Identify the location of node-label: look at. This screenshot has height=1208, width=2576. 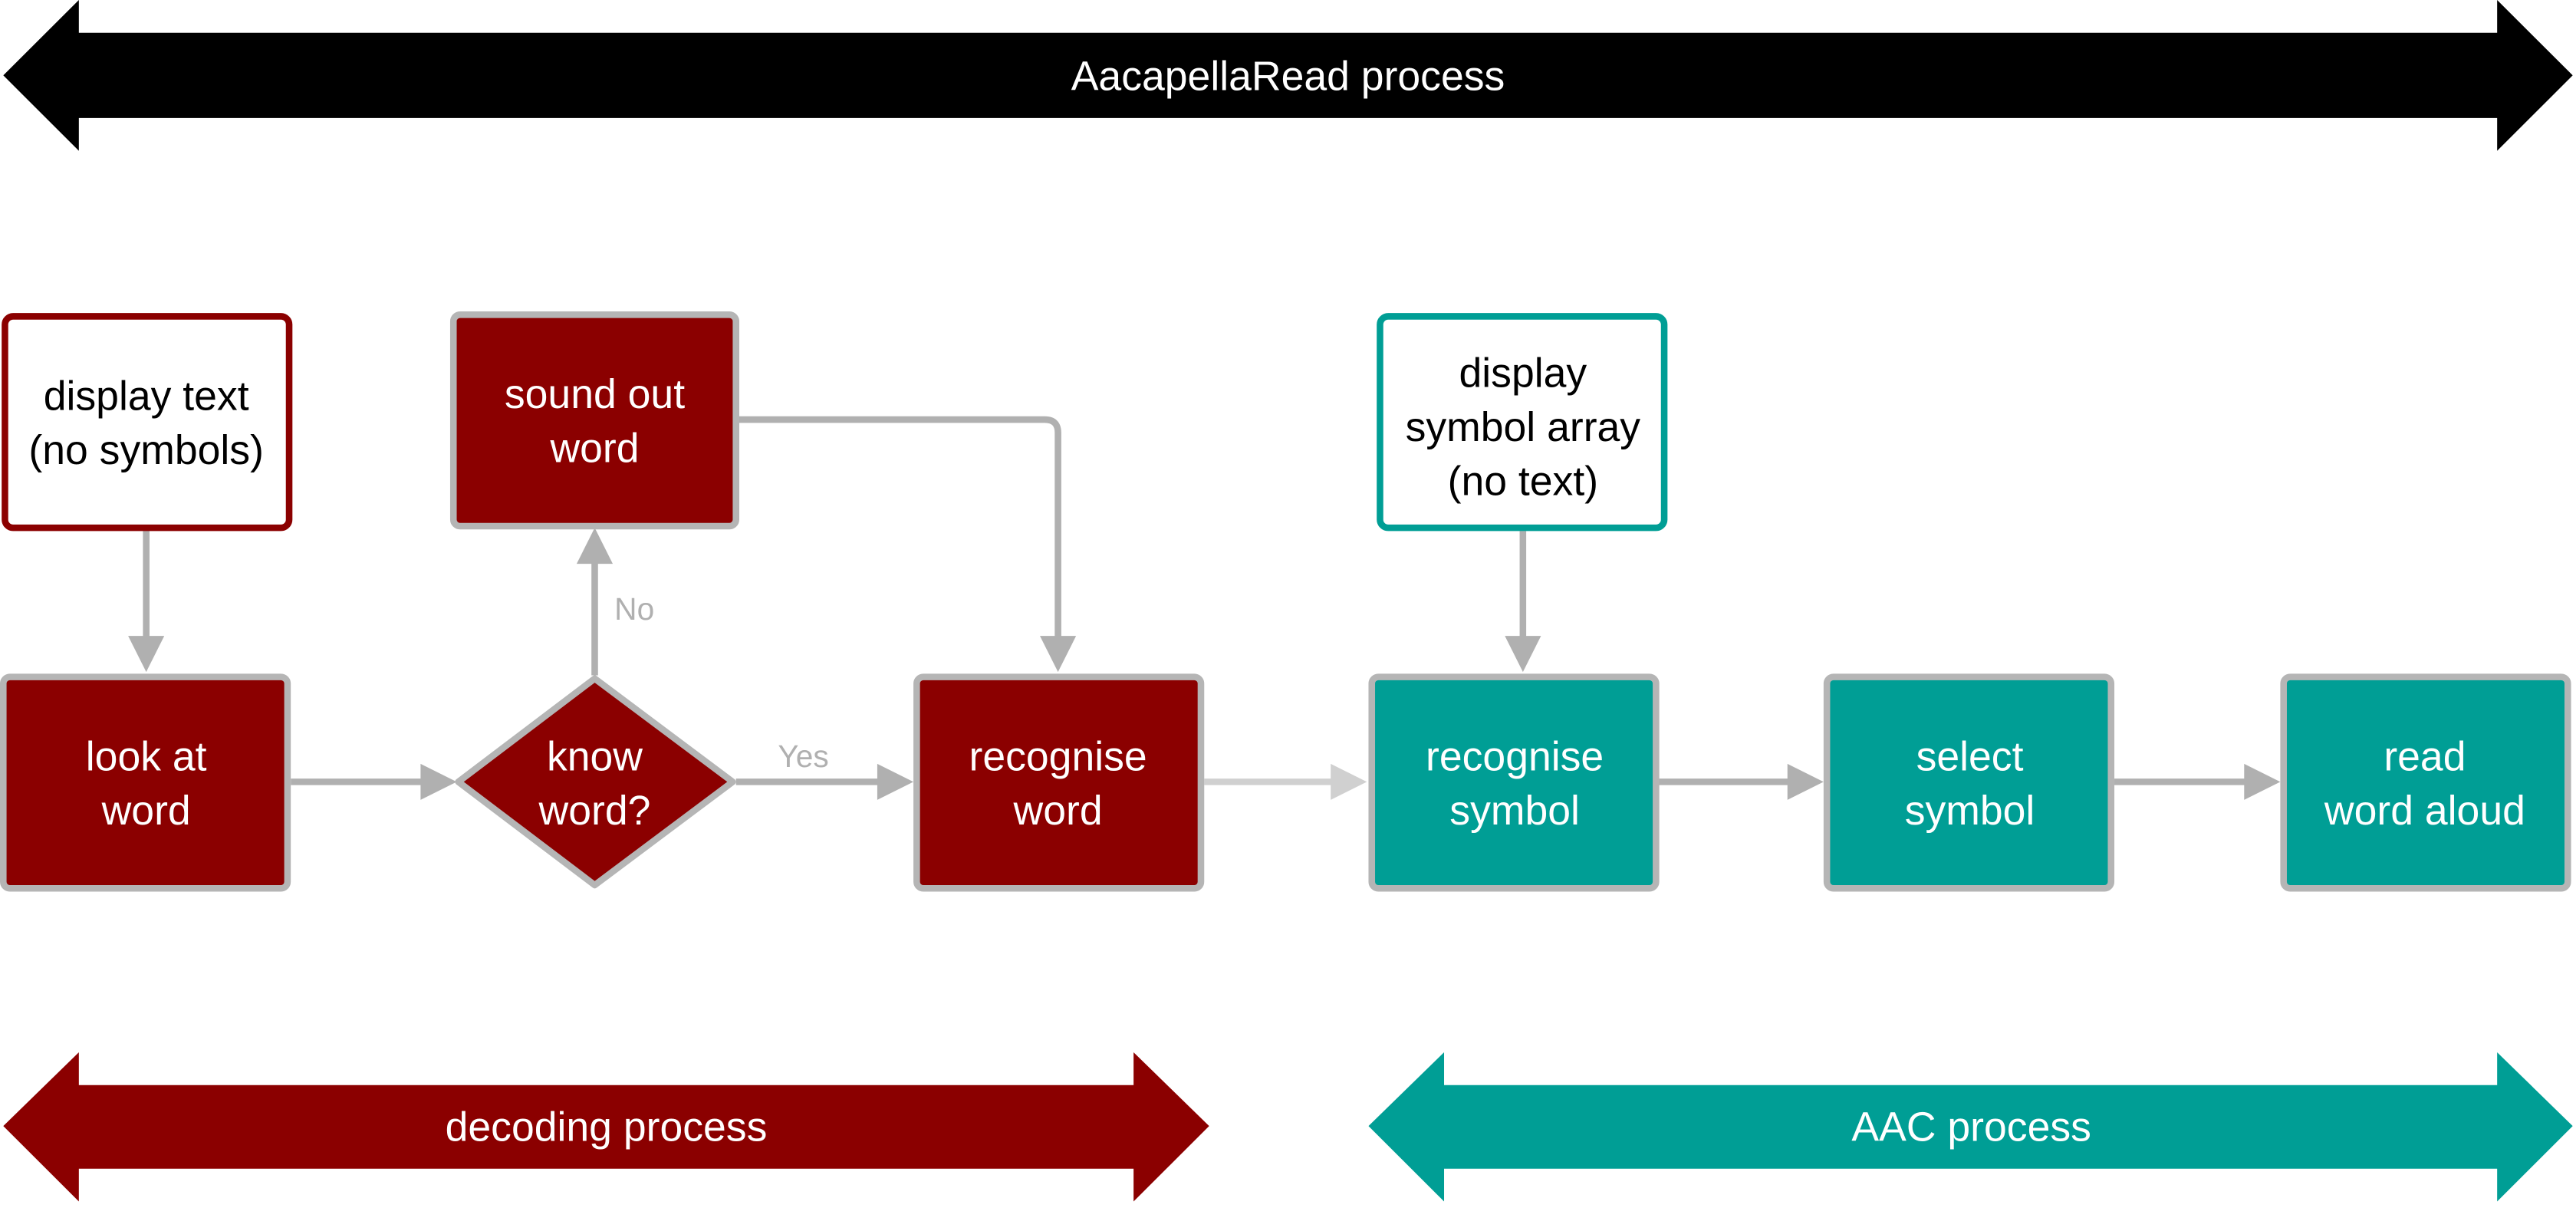
(146, 756).